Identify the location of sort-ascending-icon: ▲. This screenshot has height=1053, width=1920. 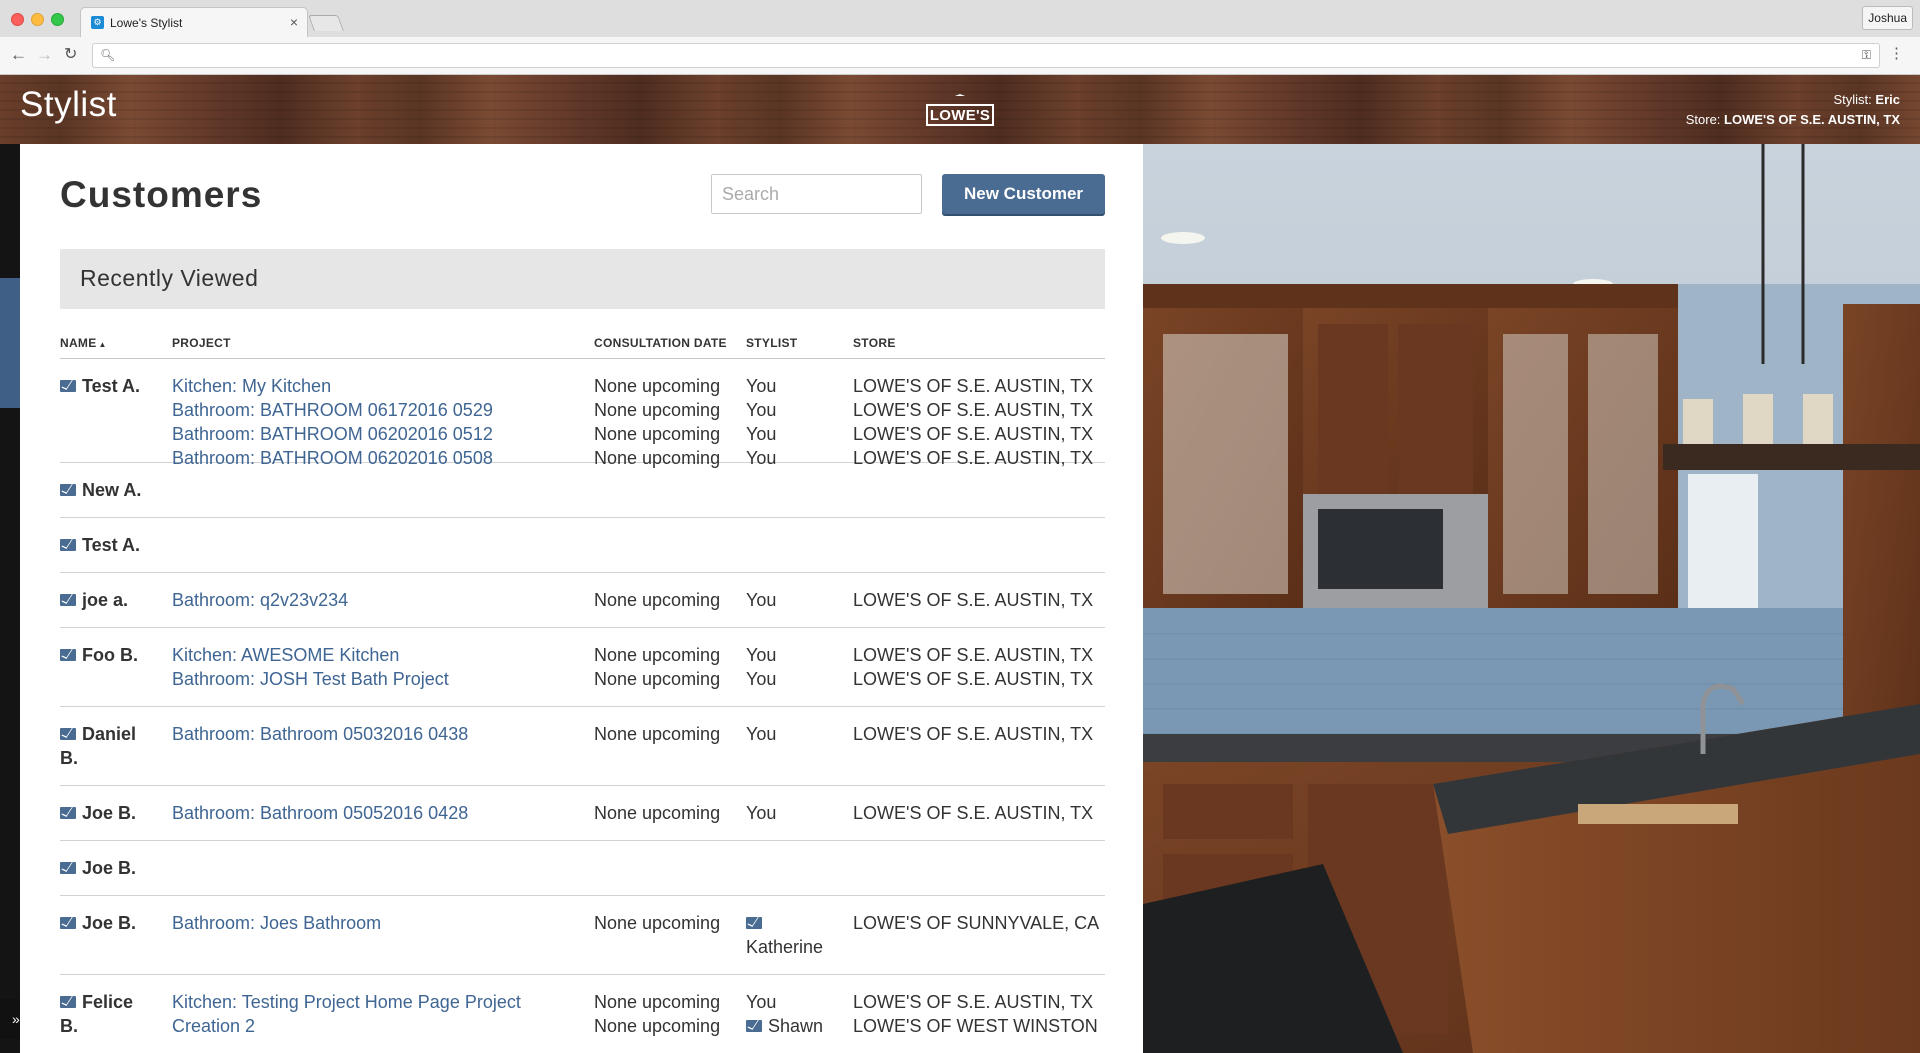
(102, 344).